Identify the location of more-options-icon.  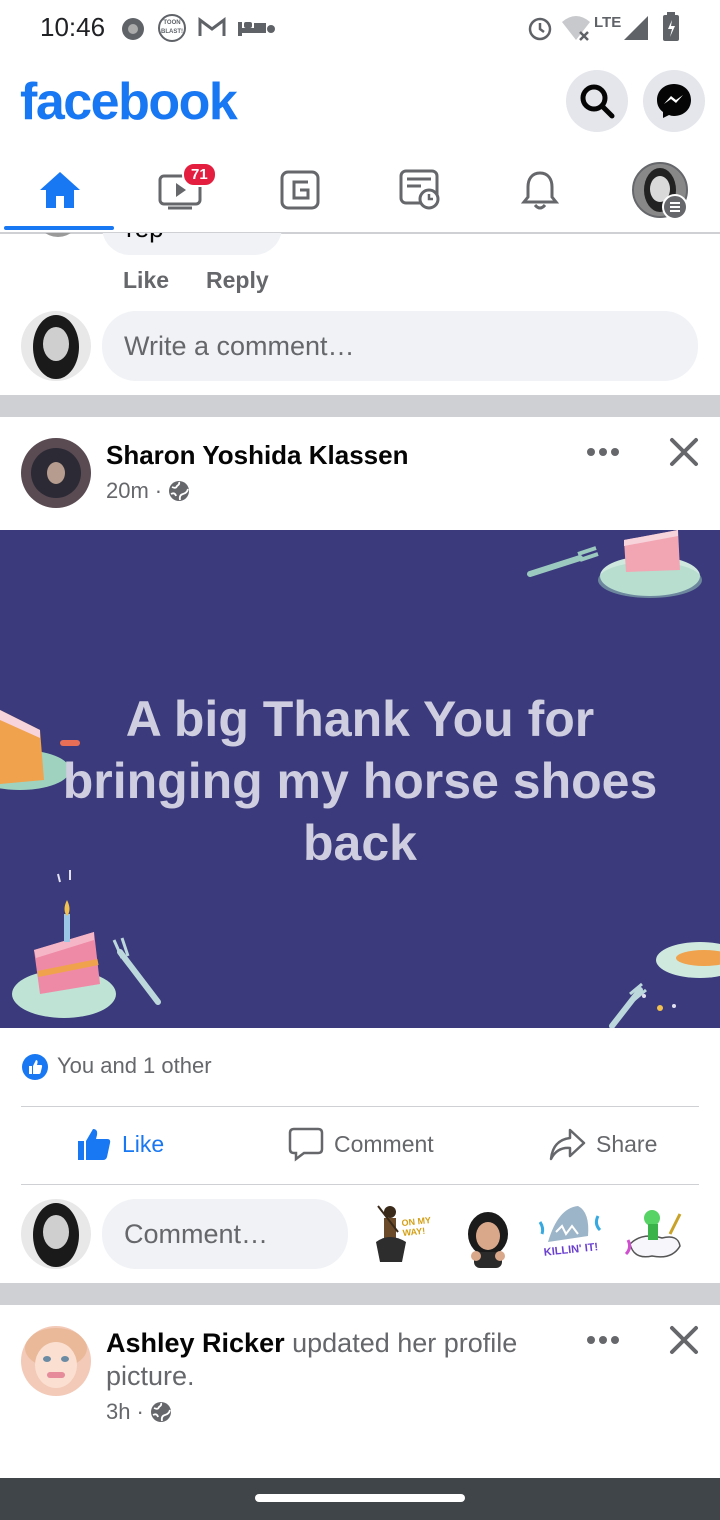
(603, 452).